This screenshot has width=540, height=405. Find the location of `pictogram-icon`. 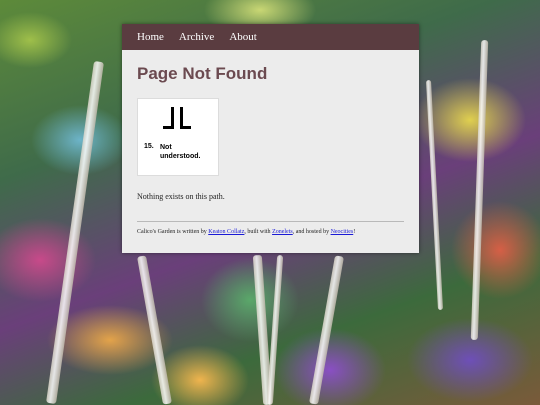

pictogram-icon is located at coordinates (177, 118).